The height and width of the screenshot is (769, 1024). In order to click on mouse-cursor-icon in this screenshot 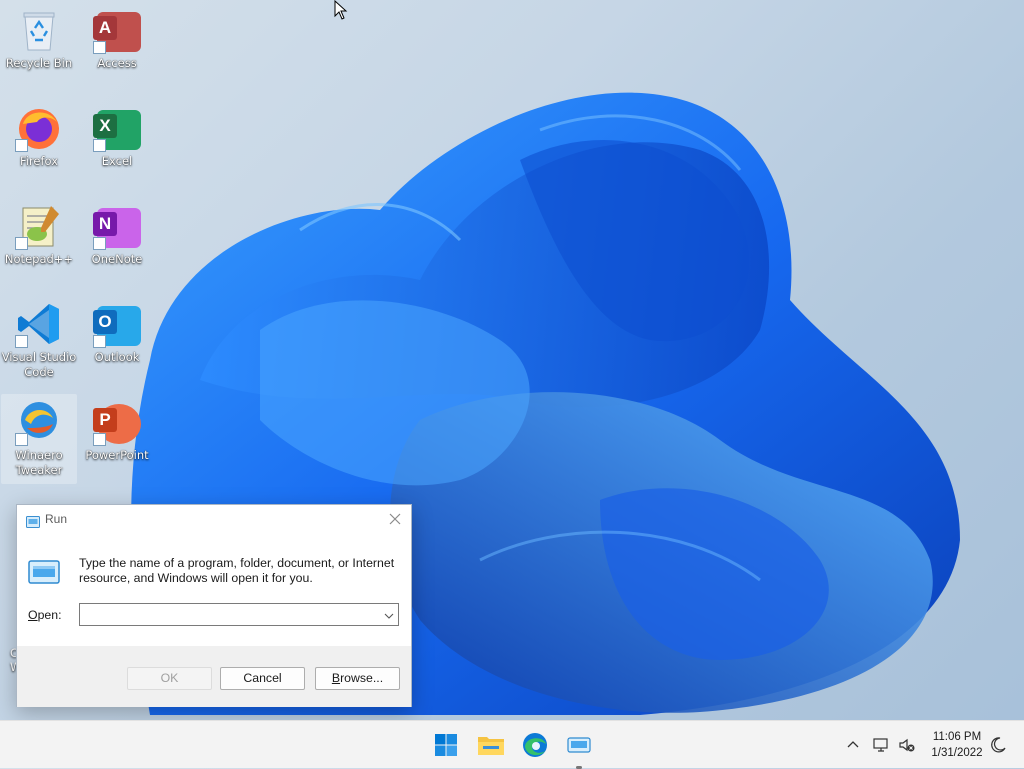, I will do `click(341, 10)`.